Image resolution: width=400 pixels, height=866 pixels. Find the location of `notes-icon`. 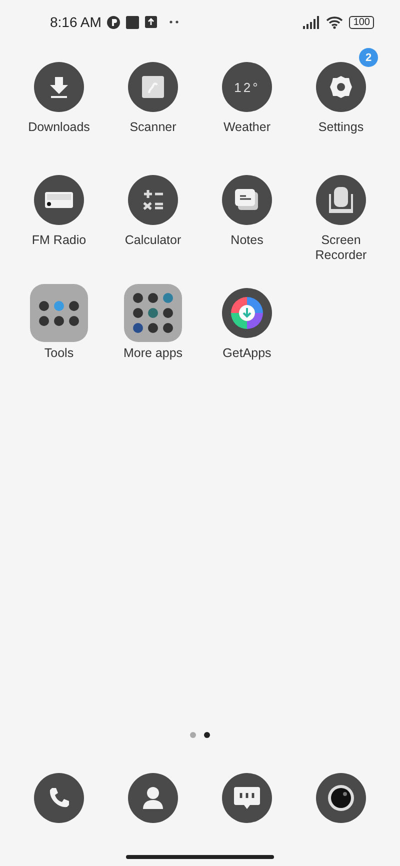

notes-icon is located at coordinates (247, 200).